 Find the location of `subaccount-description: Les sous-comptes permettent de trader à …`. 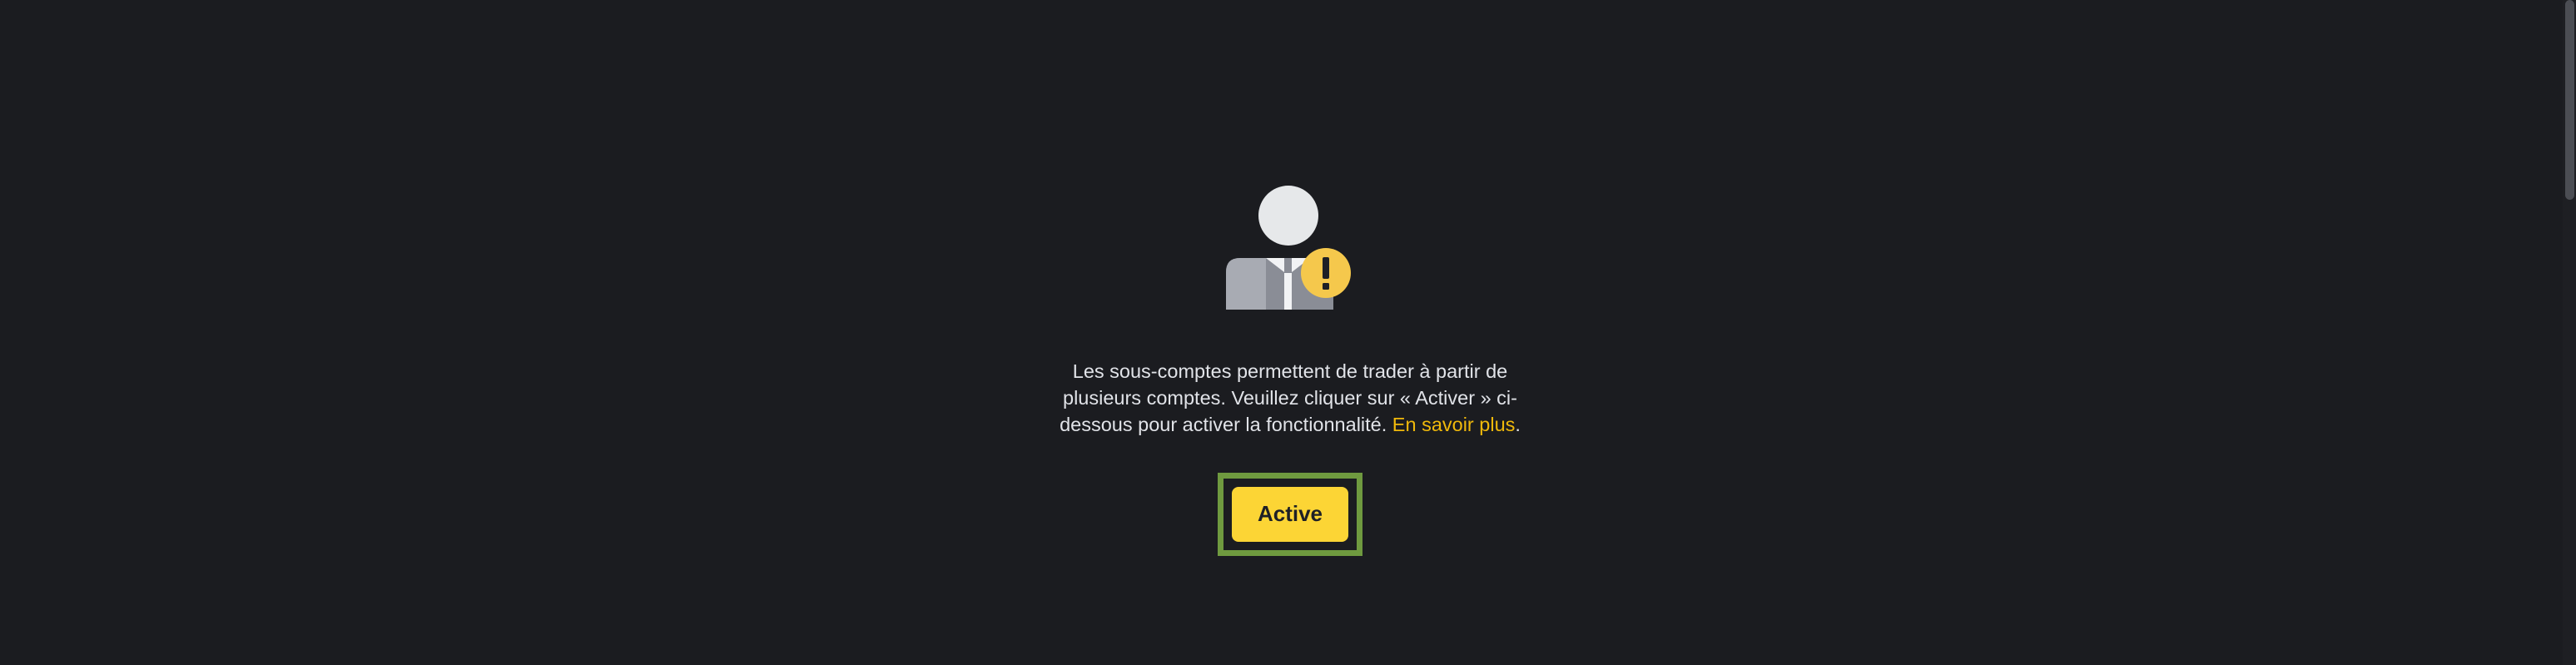

subaccount-description: Les sous-comptes permettent de trader à … is located at coordinates (1290, 398).